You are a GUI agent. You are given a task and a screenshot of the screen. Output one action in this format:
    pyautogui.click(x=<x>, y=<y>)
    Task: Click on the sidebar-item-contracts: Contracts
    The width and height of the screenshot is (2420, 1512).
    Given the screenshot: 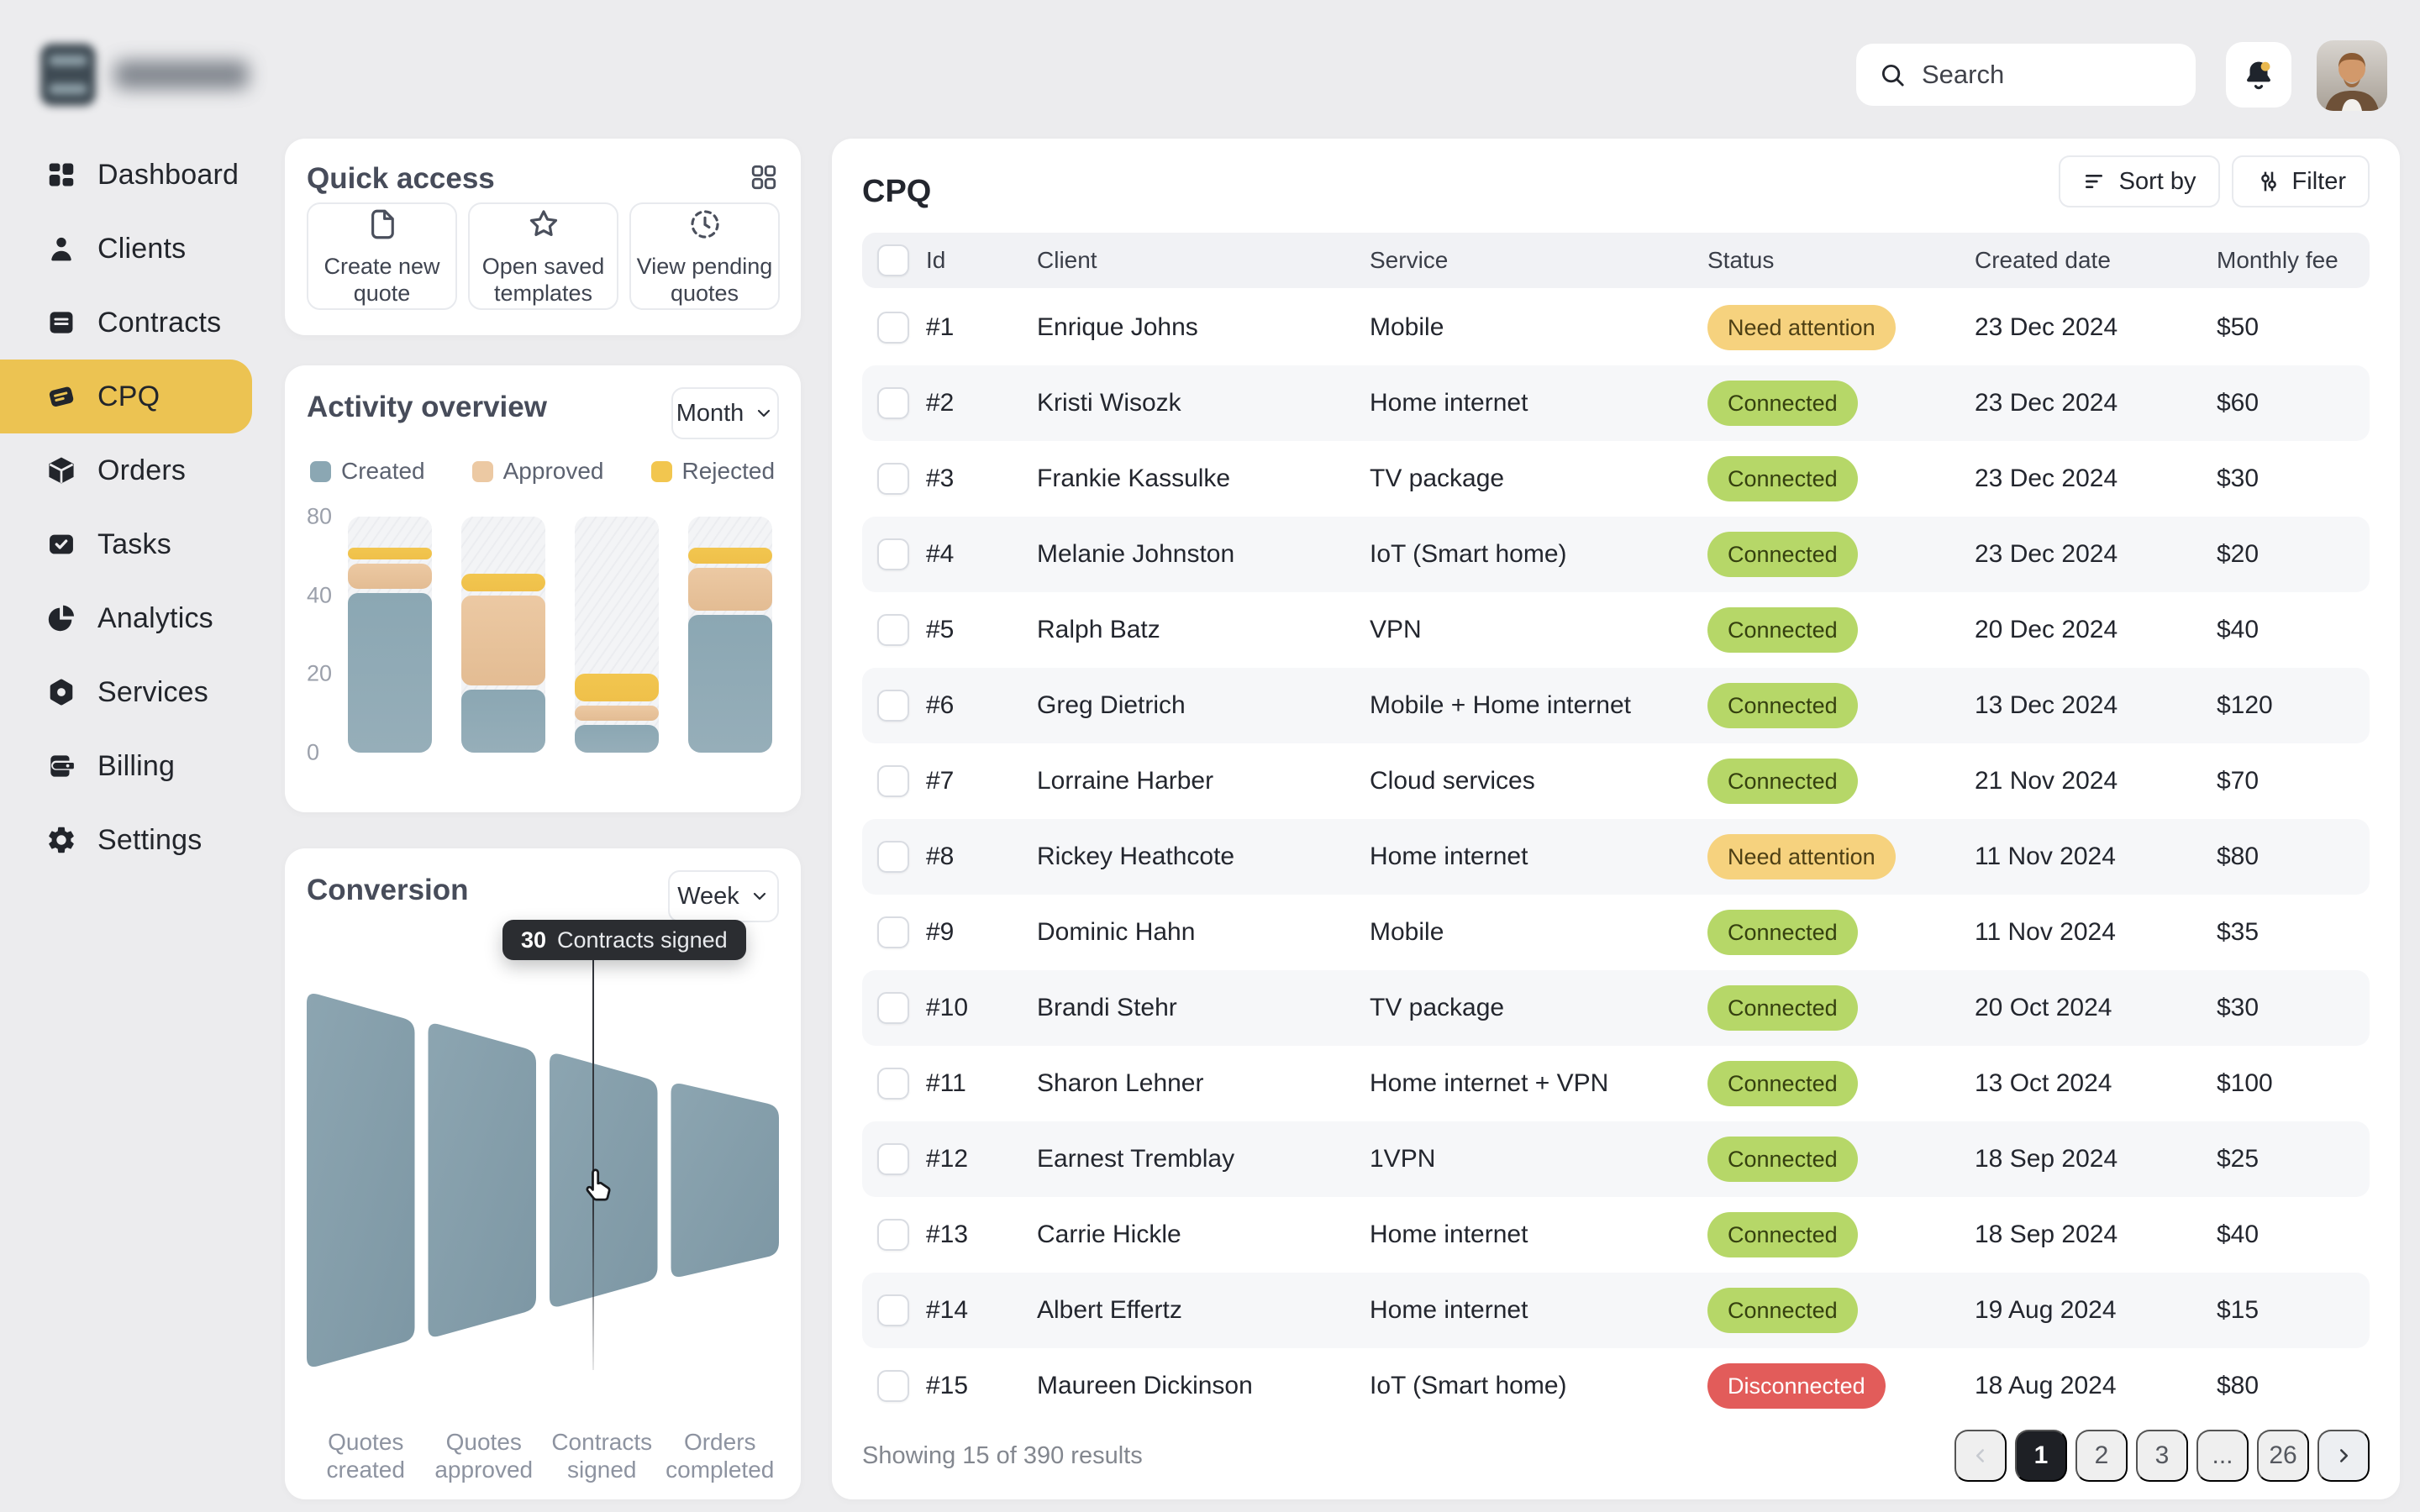 What is the action you would take?
    pyautogui.click(x=126, y=323)
    